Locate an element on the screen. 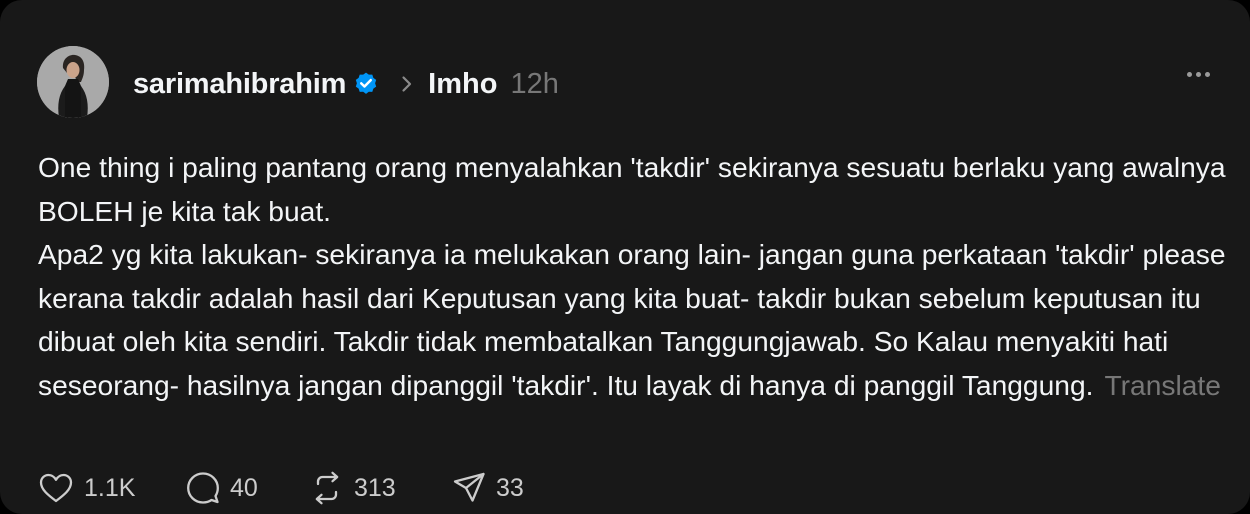  profile-photo-avatar is located at coordinates (73, 82).